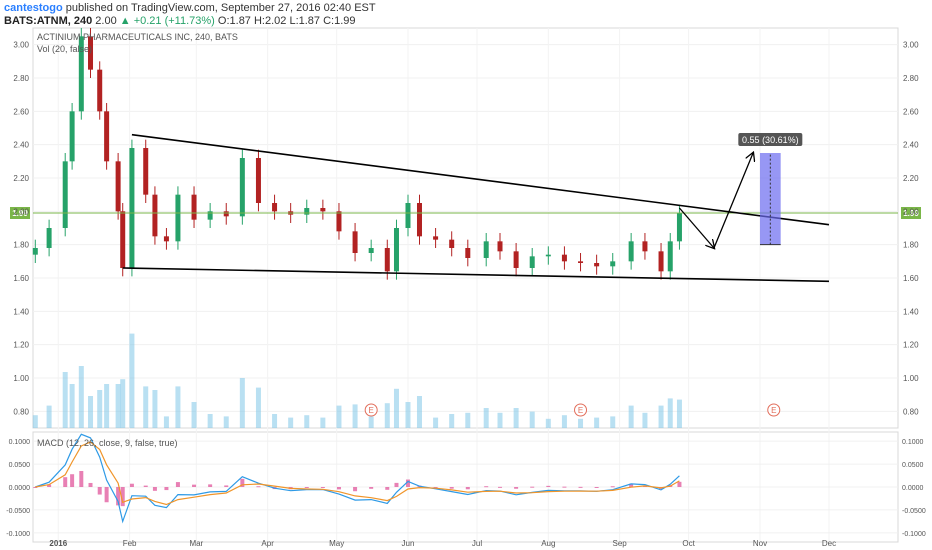  What do you see at coordinates (21, 211) in the screenshot?
I see `y-tick-label-left: 2.00` at bounding box center [21, 211].